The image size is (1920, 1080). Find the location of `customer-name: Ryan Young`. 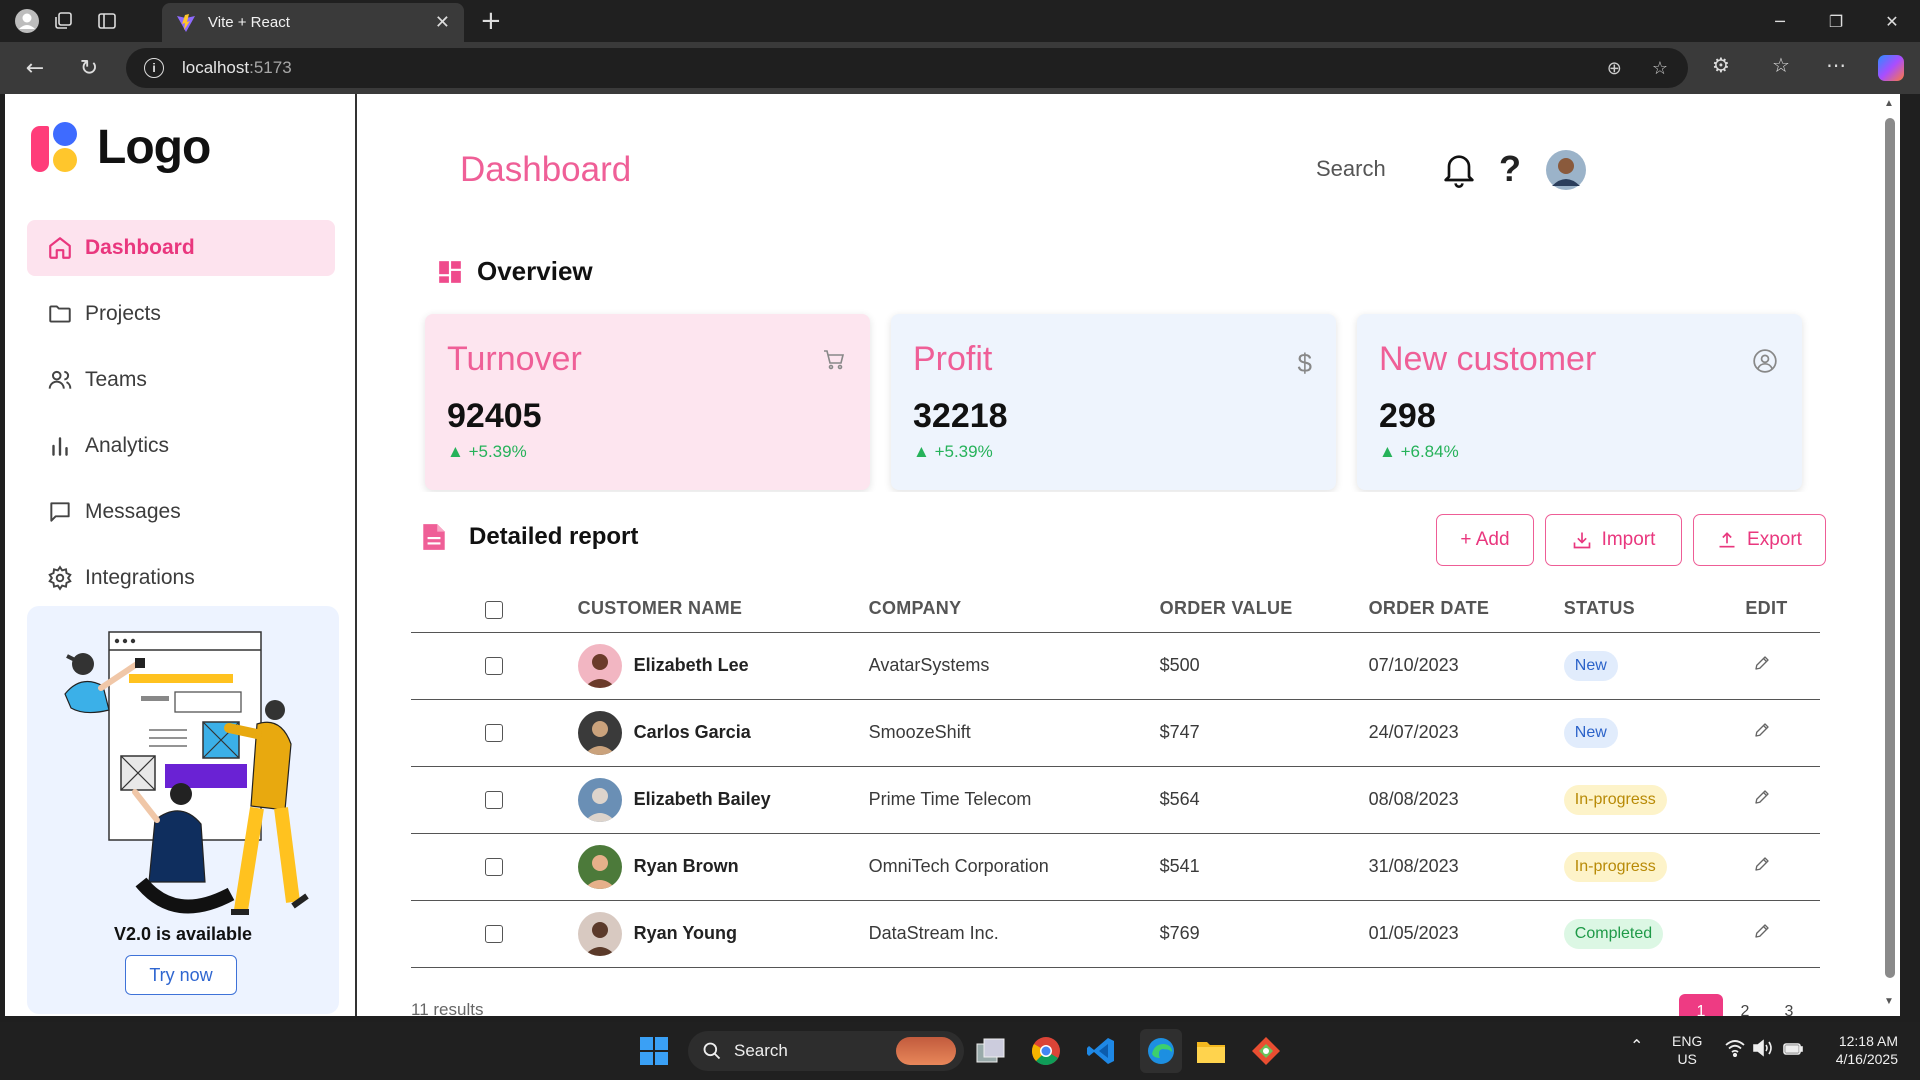

customer-name: Ryan Young is located at coordinates (685, 933).